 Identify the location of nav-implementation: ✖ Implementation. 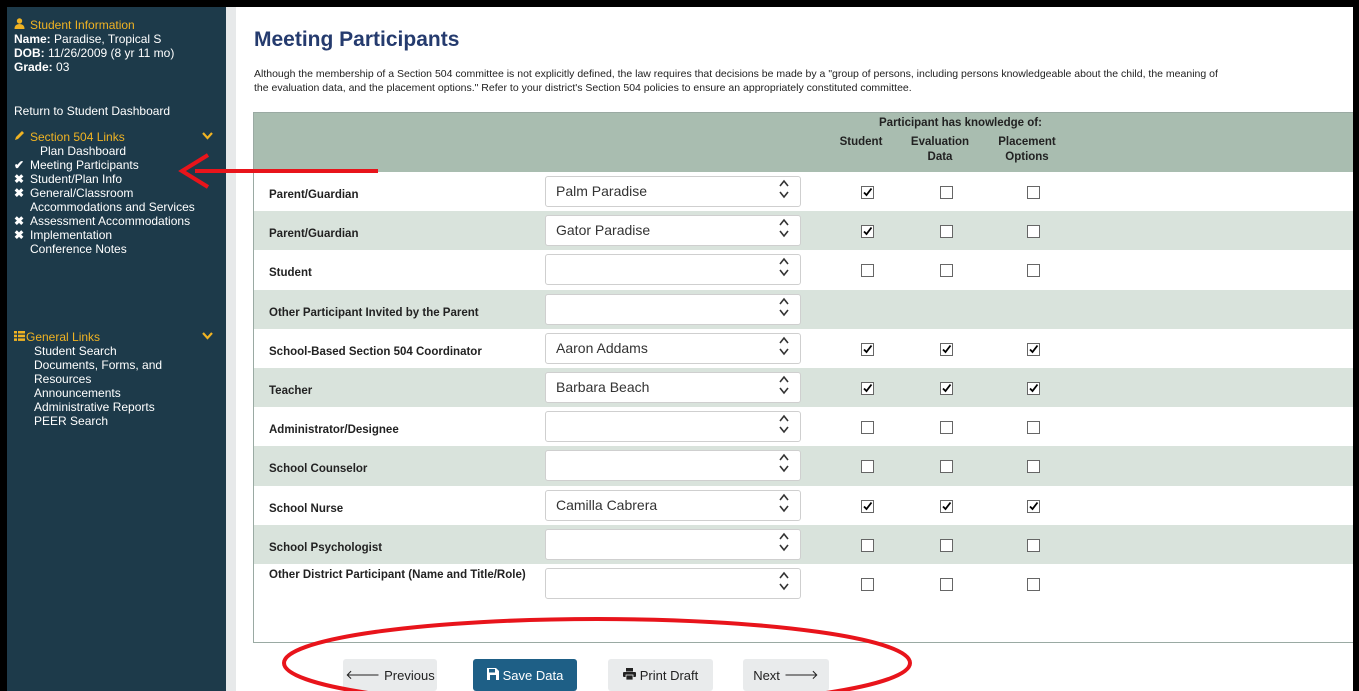
(120, 235).